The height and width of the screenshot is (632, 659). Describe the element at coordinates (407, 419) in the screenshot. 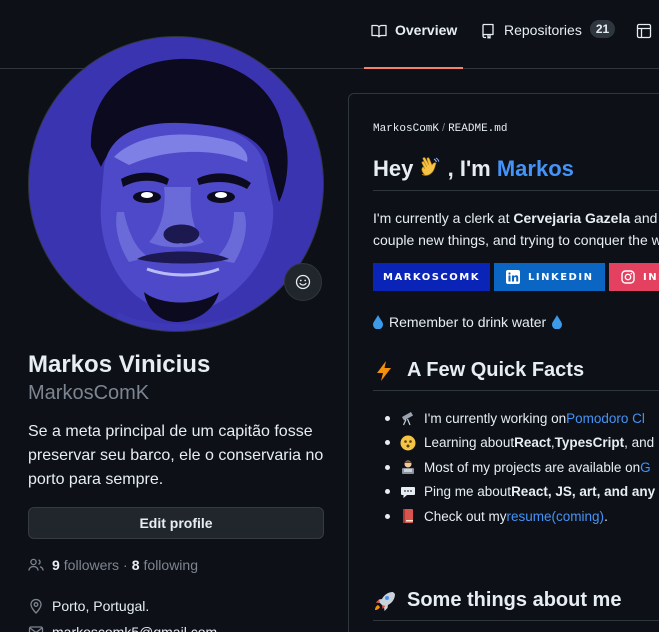

I see `telescope-icon` at that location.